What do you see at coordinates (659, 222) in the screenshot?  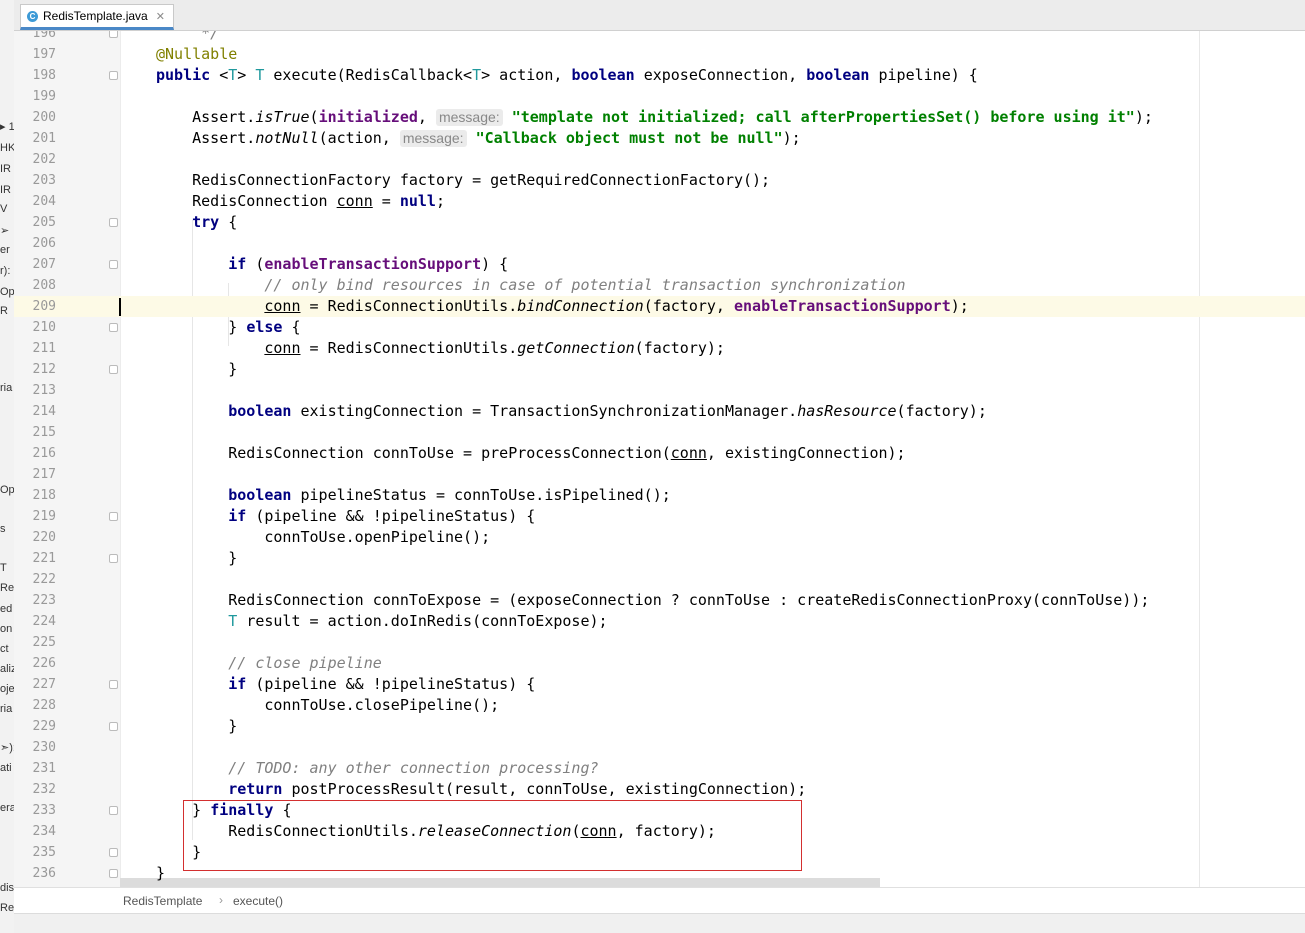 I see `code-line: 205 try {` at bounding box center [659, 222].